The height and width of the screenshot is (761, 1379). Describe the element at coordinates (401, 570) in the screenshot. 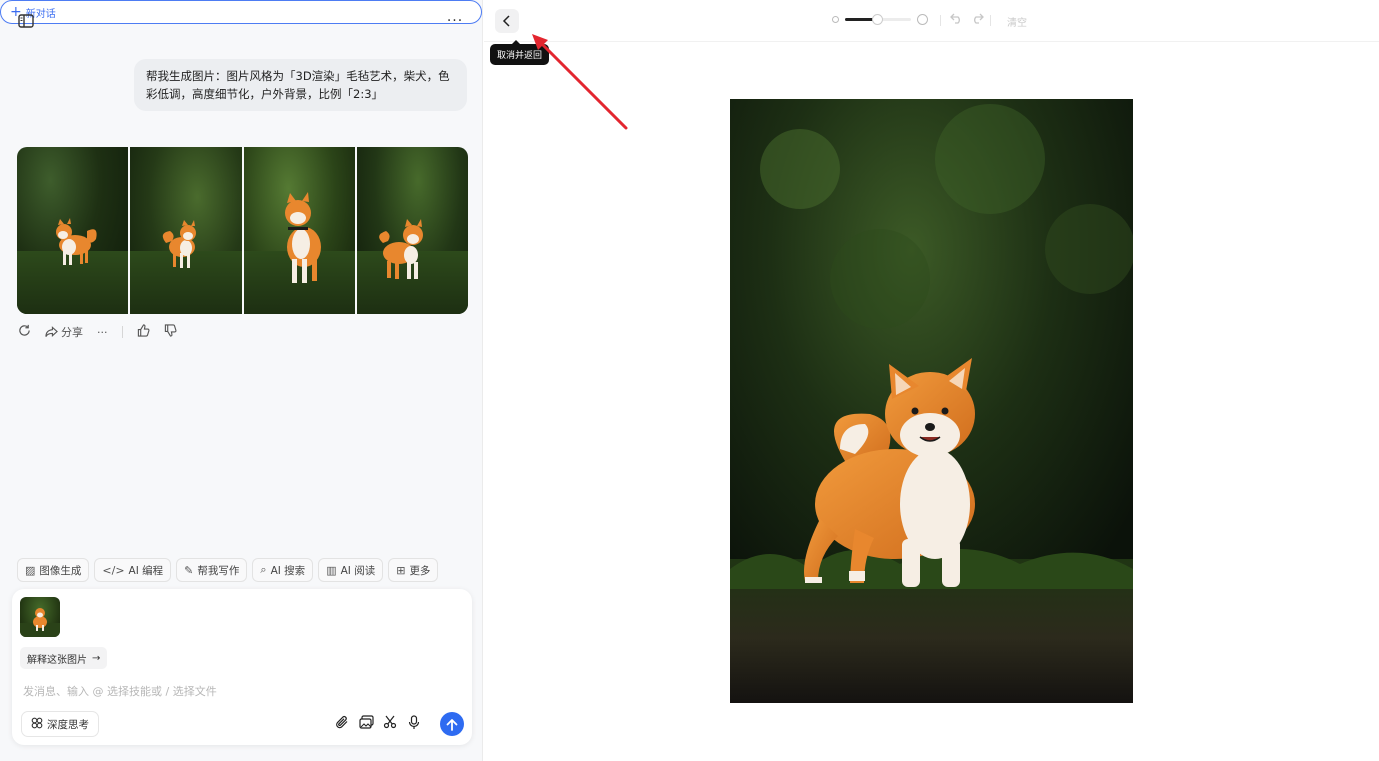

I see `grid-icon: ⊞` at that location.